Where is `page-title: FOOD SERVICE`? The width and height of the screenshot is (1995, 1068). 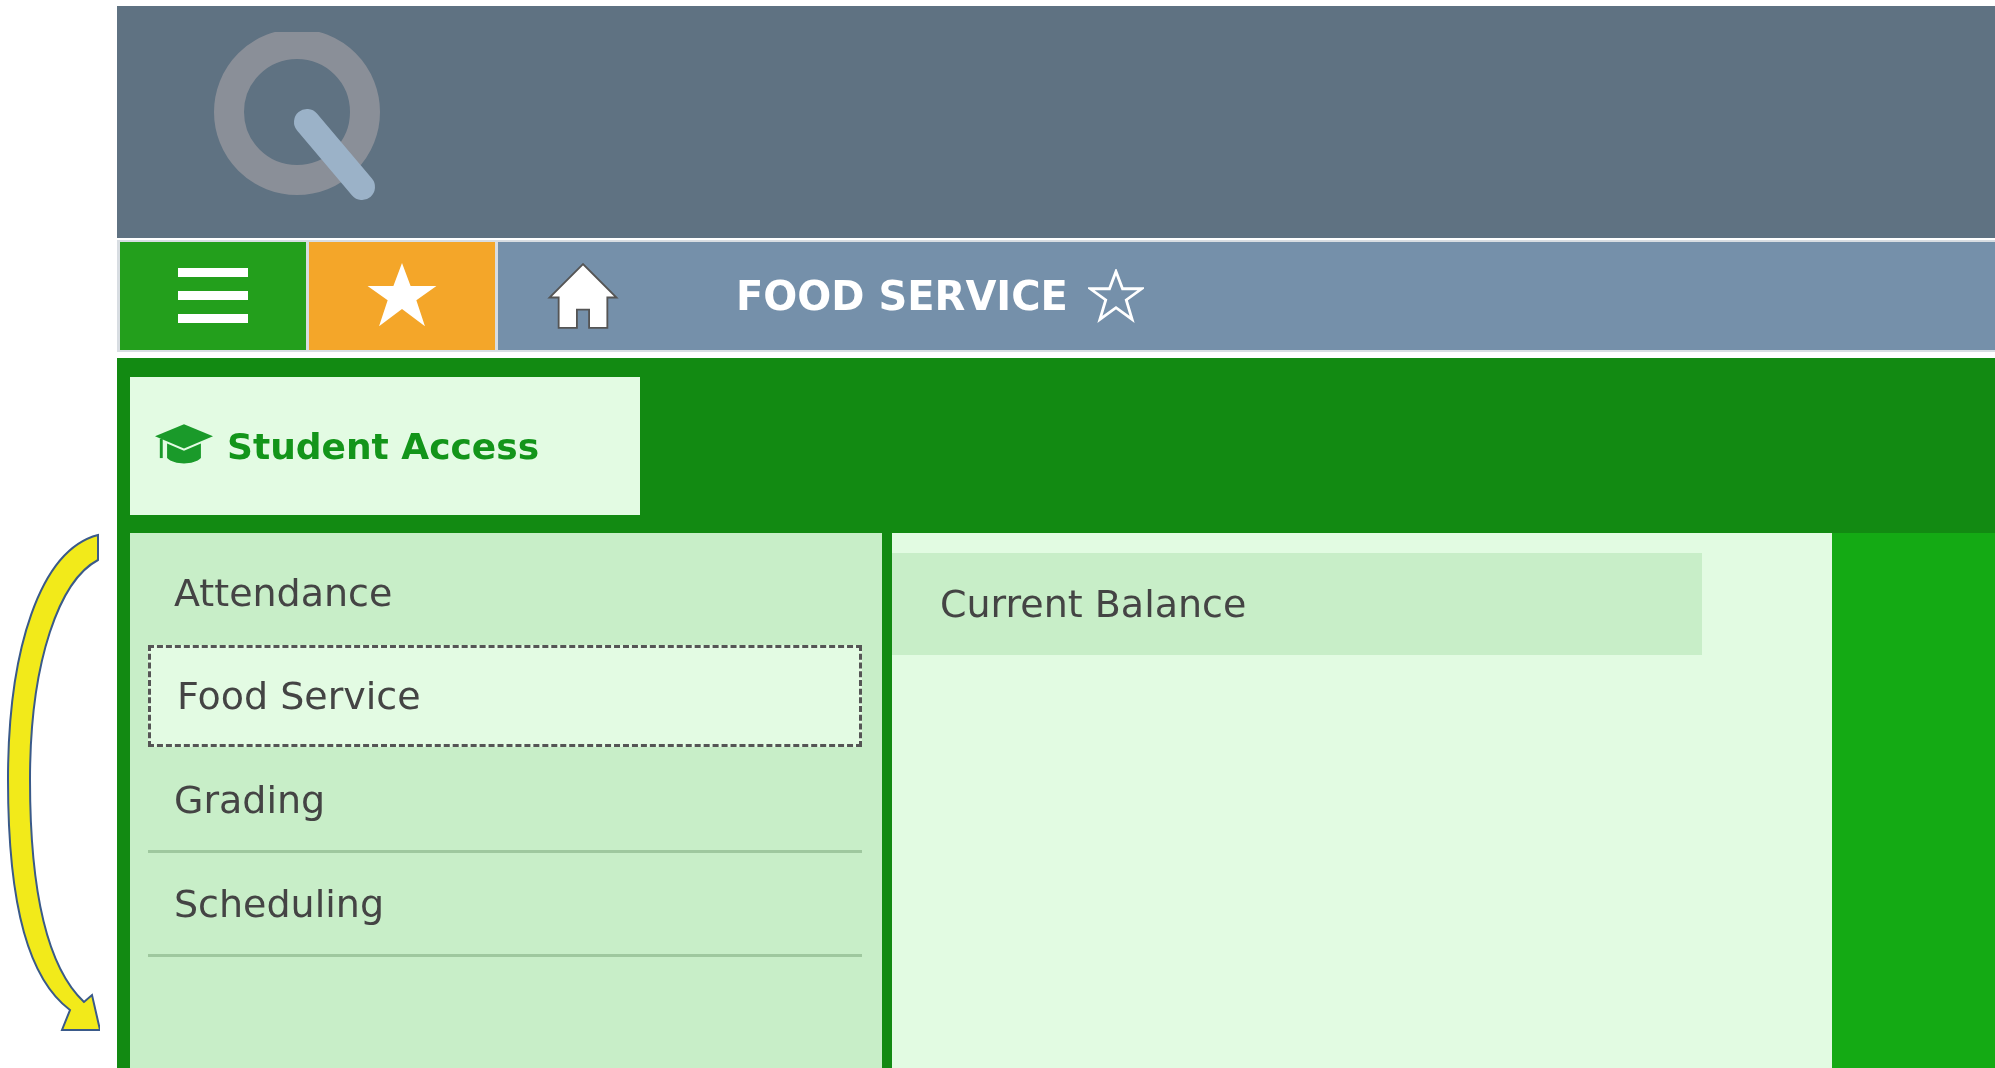 page-title: FOOD SERVICE is located at coordinates (902, 296).